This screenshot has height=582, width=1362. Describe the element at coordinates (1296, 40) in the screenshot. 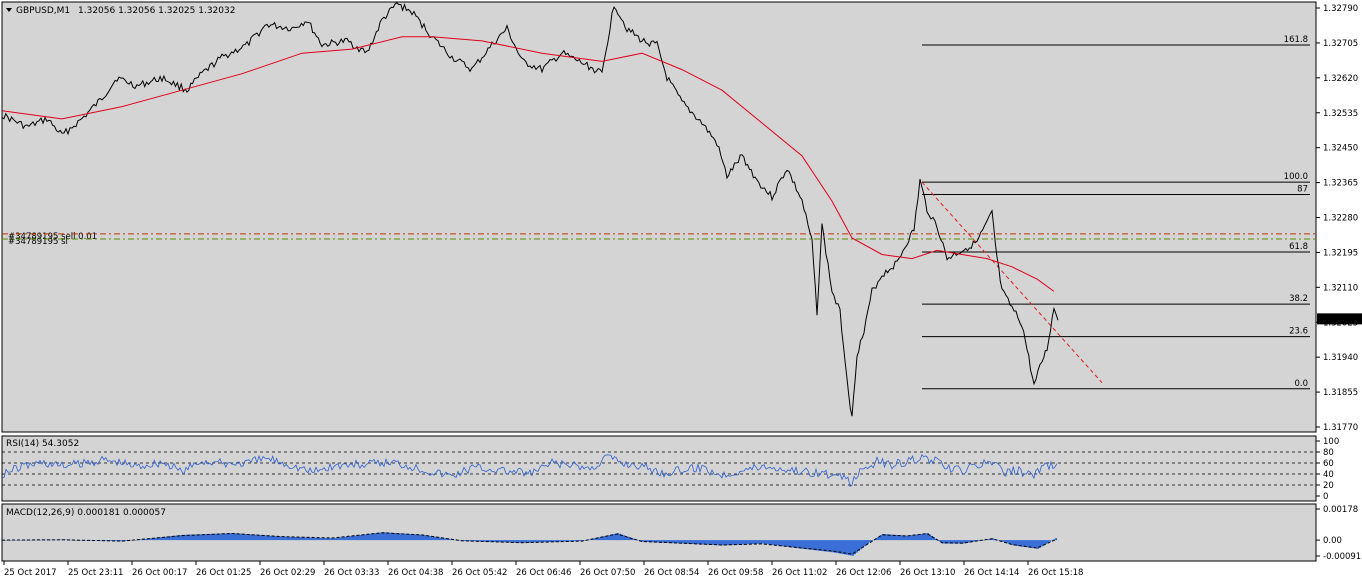

I see `fib-level-label: 161.8` at that location.